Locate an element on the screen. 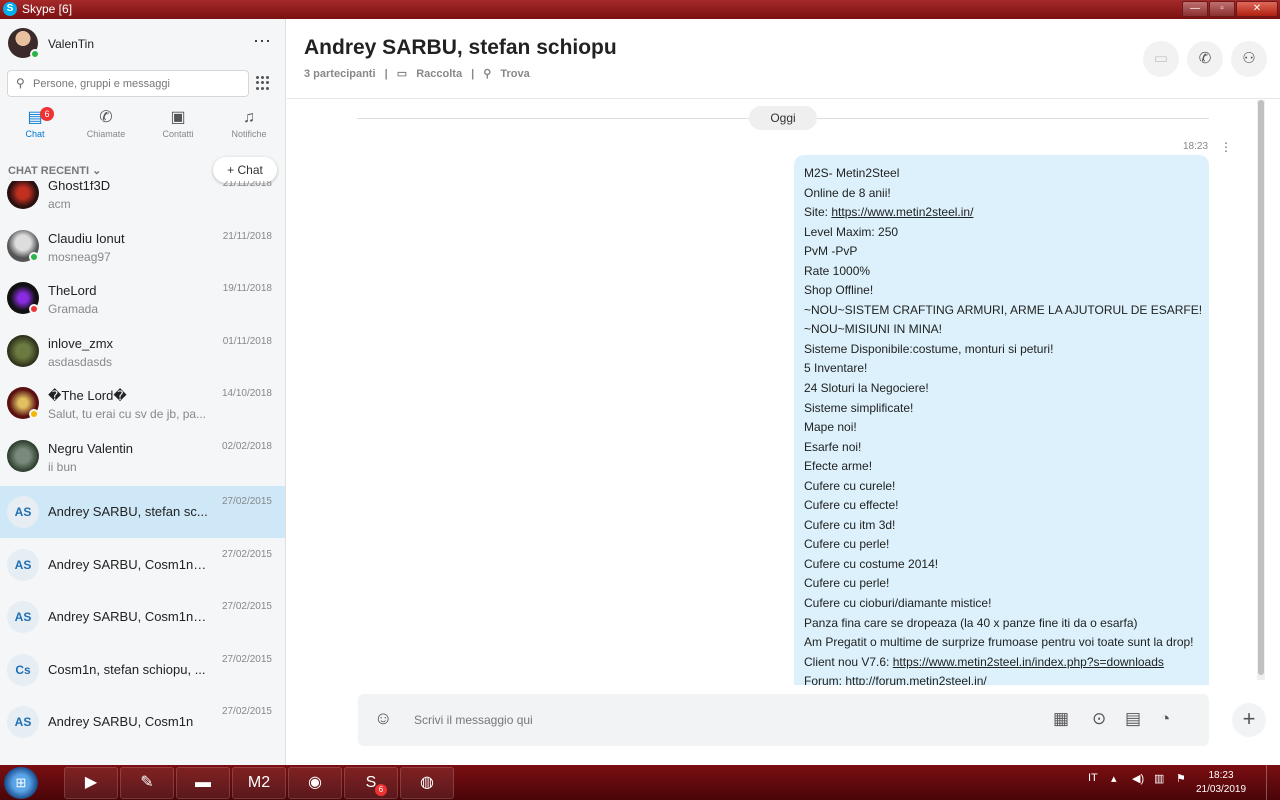 The height and width of the screenshot is (800, 1280). skype-badge: 6 is located at coordinates (381, 790).